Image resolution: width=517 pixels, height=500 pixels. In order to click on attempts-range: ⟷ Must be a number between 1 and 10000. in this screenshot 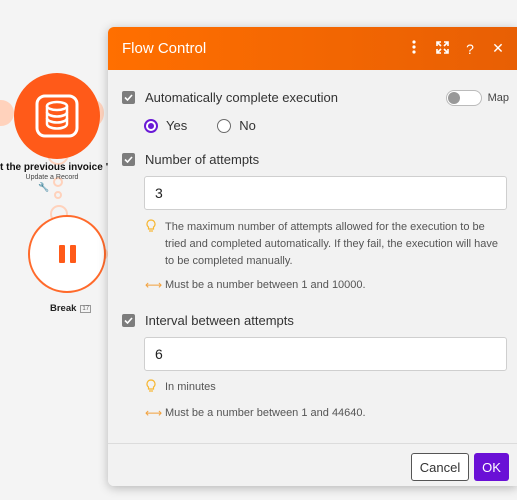, I will do `click(325, 285)`.